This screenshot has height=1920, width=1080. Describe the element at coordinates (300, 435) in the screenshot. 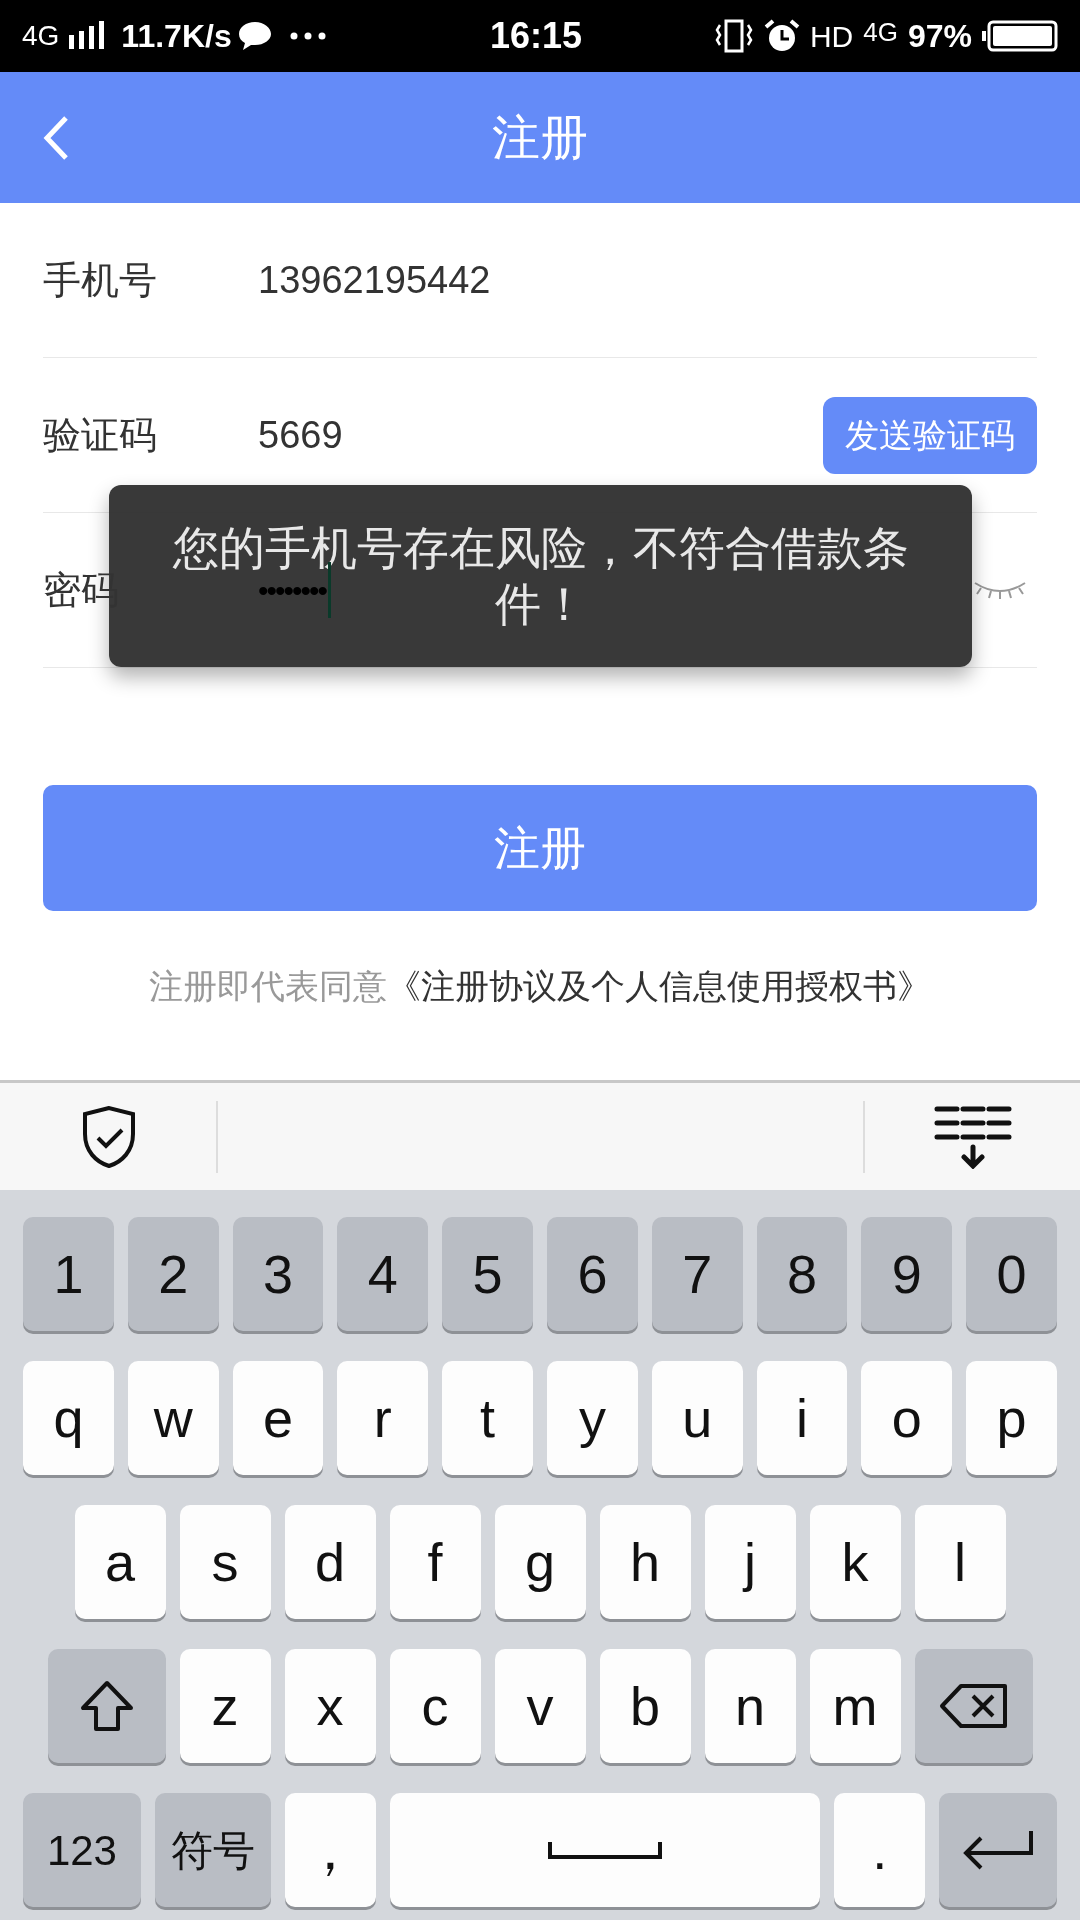

I see `field-value: 5669` at that location.